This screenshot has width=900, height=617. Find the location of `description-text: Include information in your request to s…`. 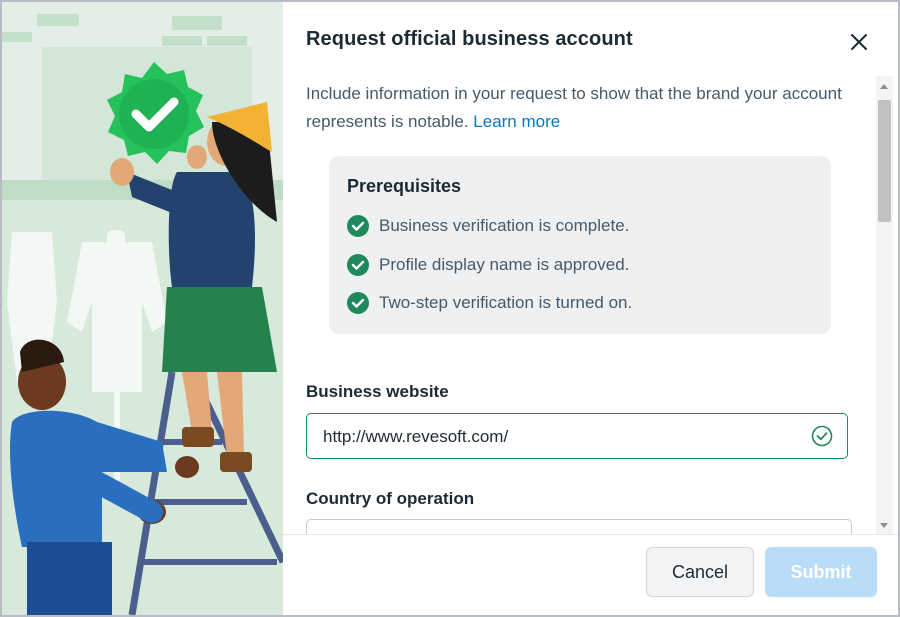

description-text: Include information in your request to s… is located at coordinates (574, 107).